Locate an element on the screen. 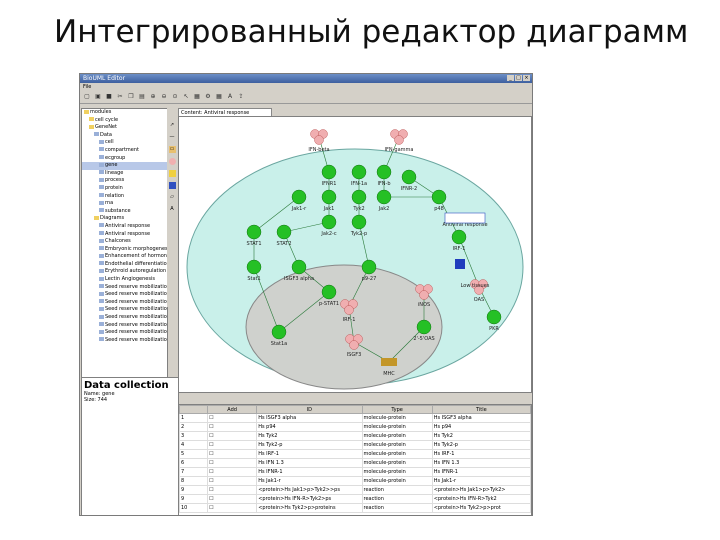  gene-node is located at coordinates (389, 362).